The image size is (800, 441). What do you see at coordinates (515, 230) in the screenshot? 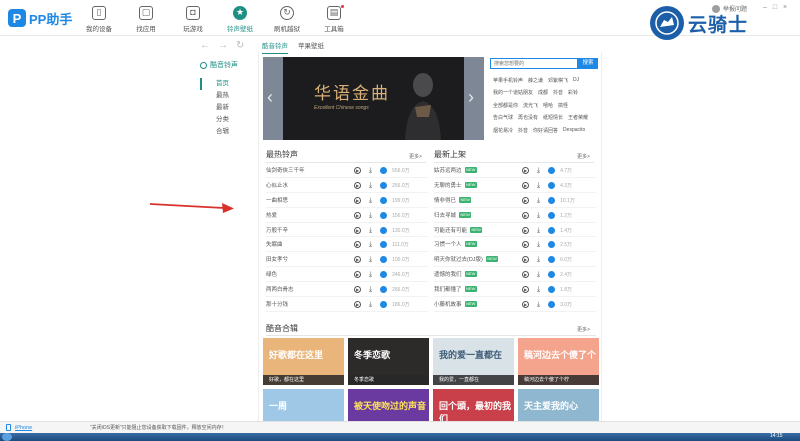
I see `song-row: 可能还有可能 NEW ▶ ⤓ 1.4万` at bounding box center [515, 230].